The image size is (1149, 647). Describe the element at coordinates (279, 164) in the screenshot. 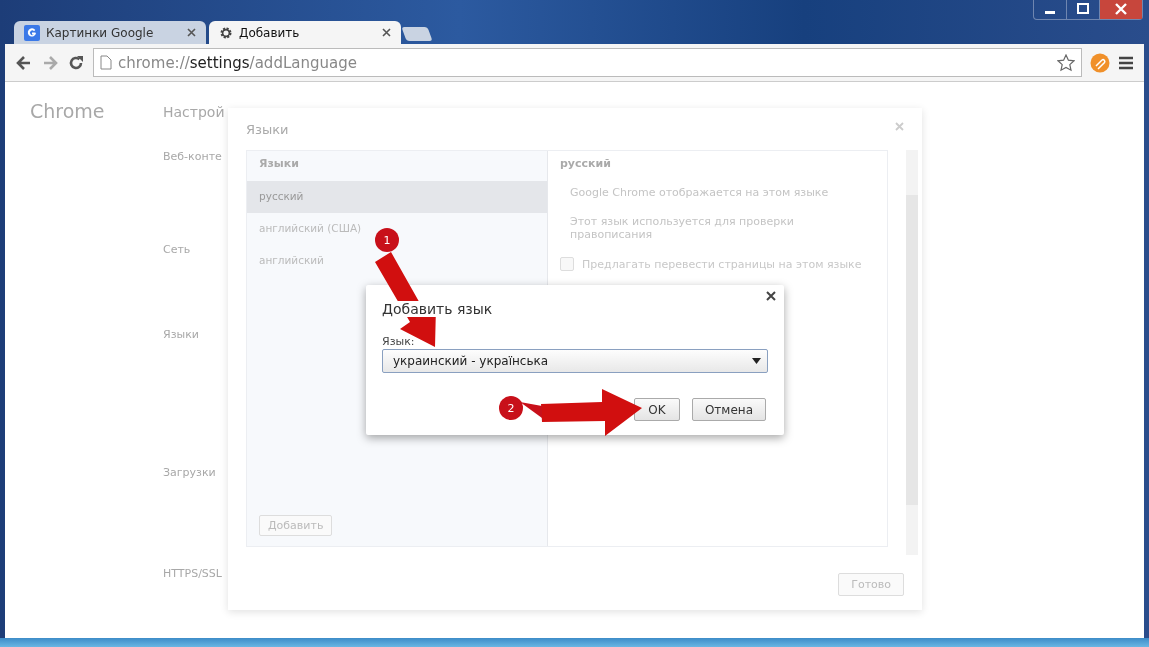

I see `list-header: Языки` at that location.